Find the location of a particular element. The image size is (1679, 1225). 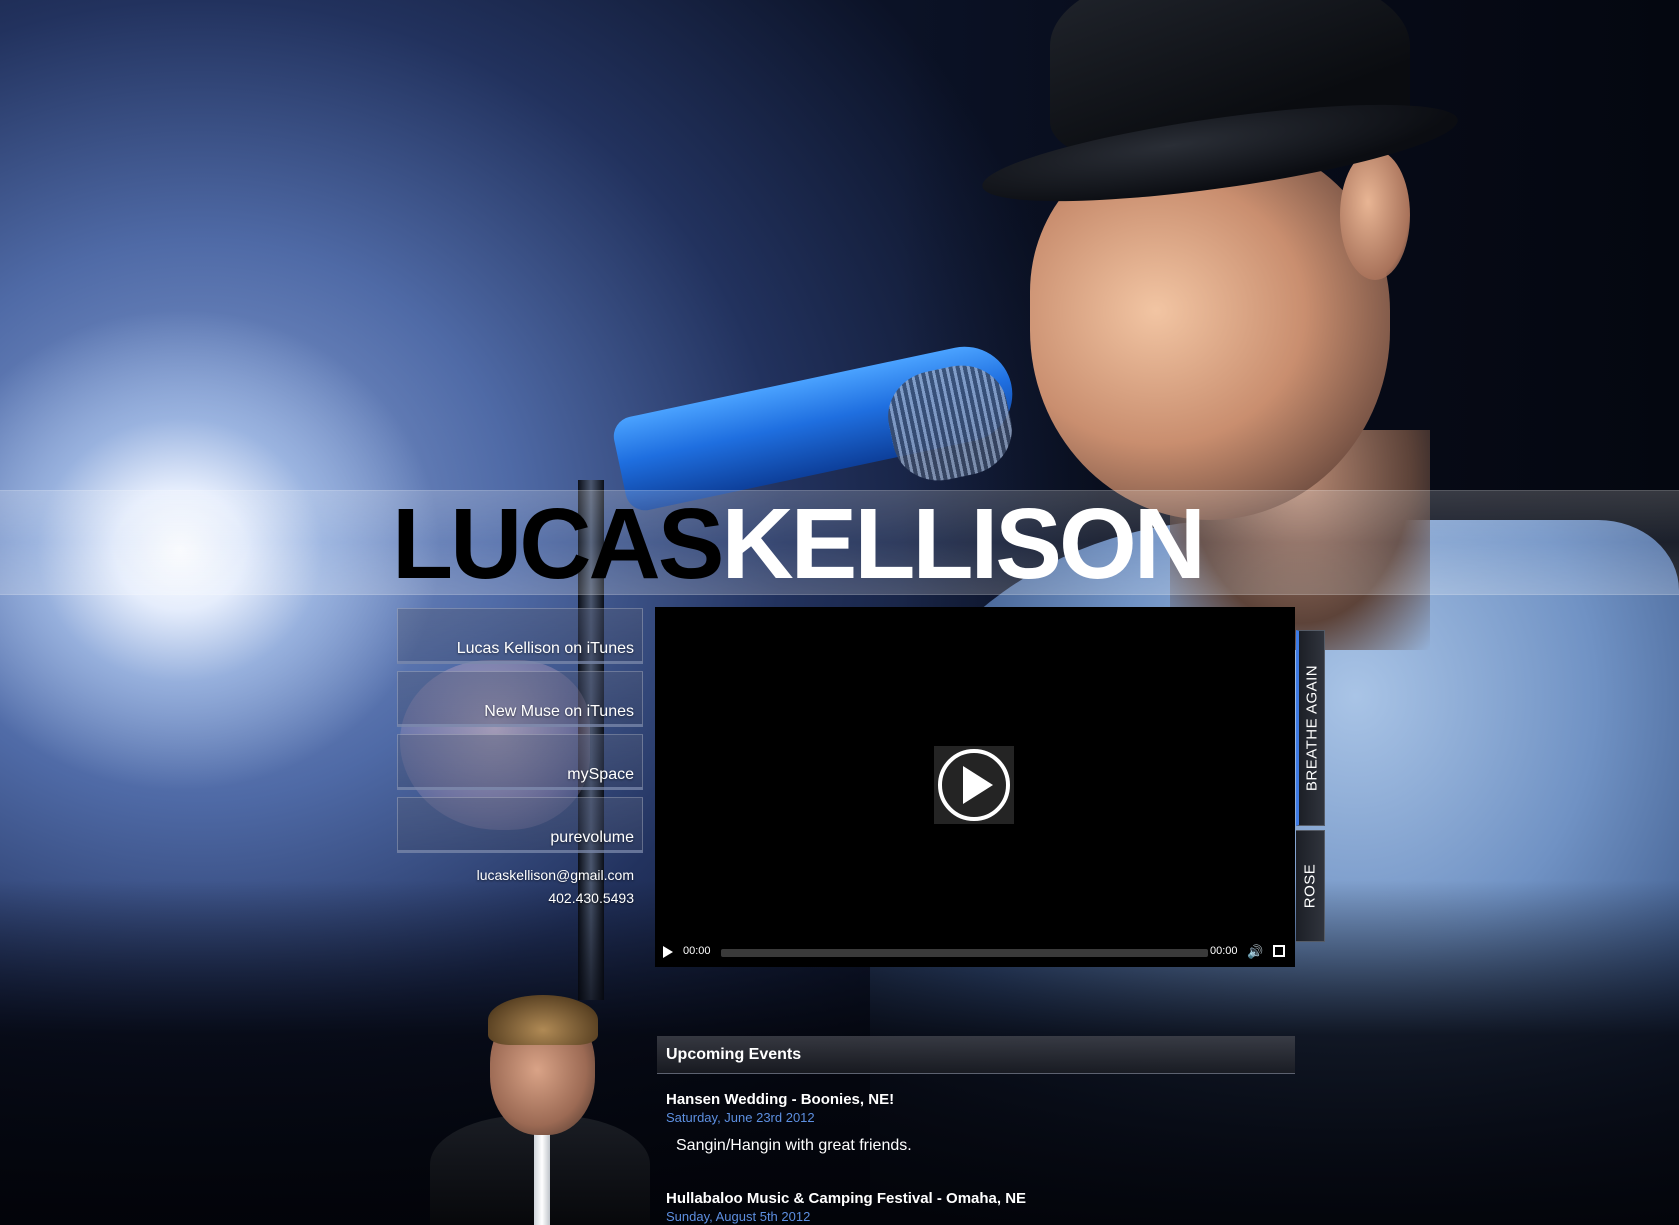

portrait-hair is located at coordinates (543, 1020).